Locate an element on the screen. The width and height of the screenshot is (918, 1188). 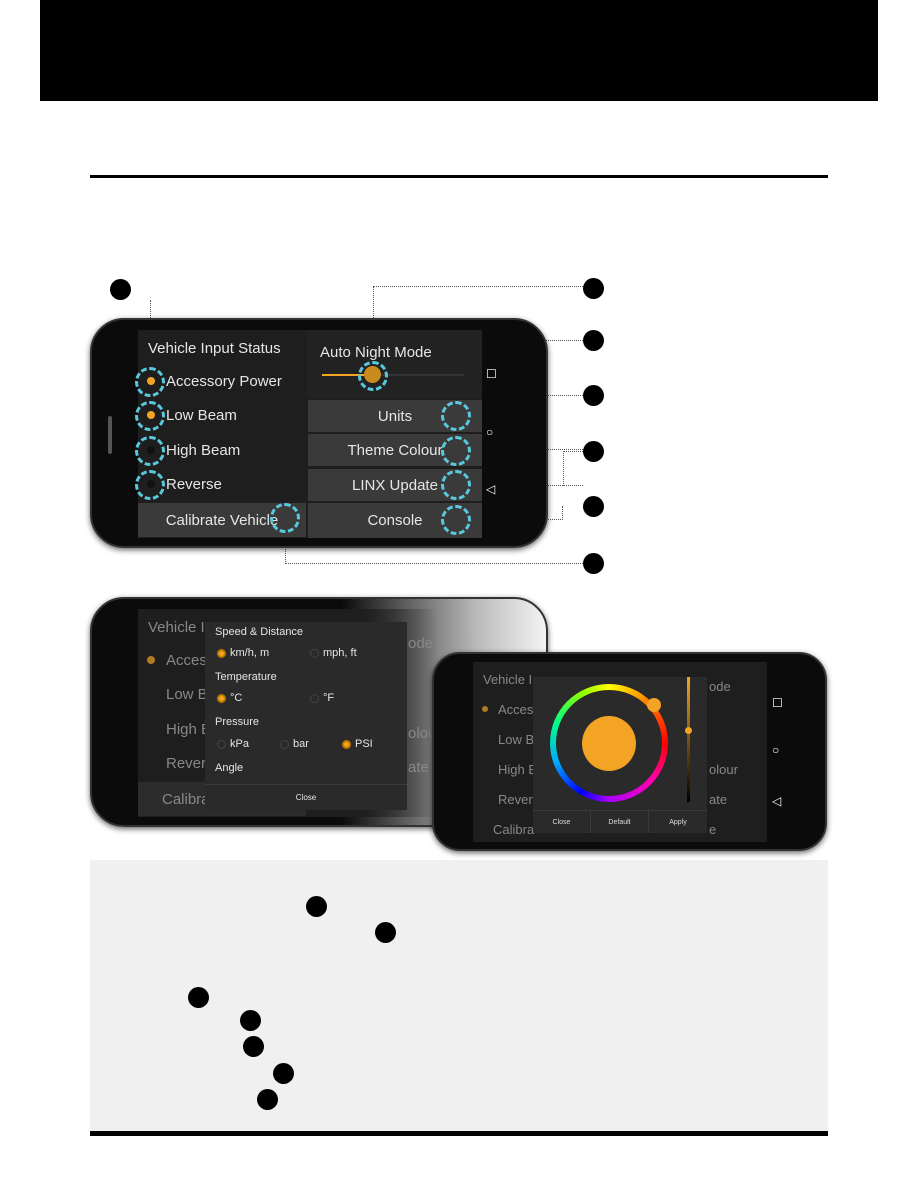
default-button: Default is located at coordinates (620, 821).